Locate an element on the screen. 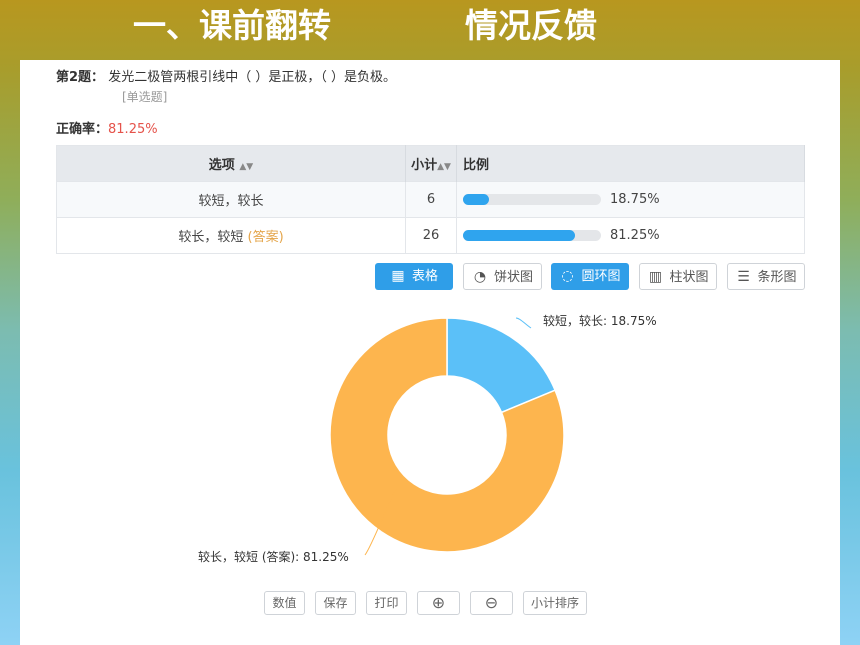 This screenshot has width=860, height=645. slide-title: 一、课前翻转 情况反馈 is located at coordinates (430, 26).